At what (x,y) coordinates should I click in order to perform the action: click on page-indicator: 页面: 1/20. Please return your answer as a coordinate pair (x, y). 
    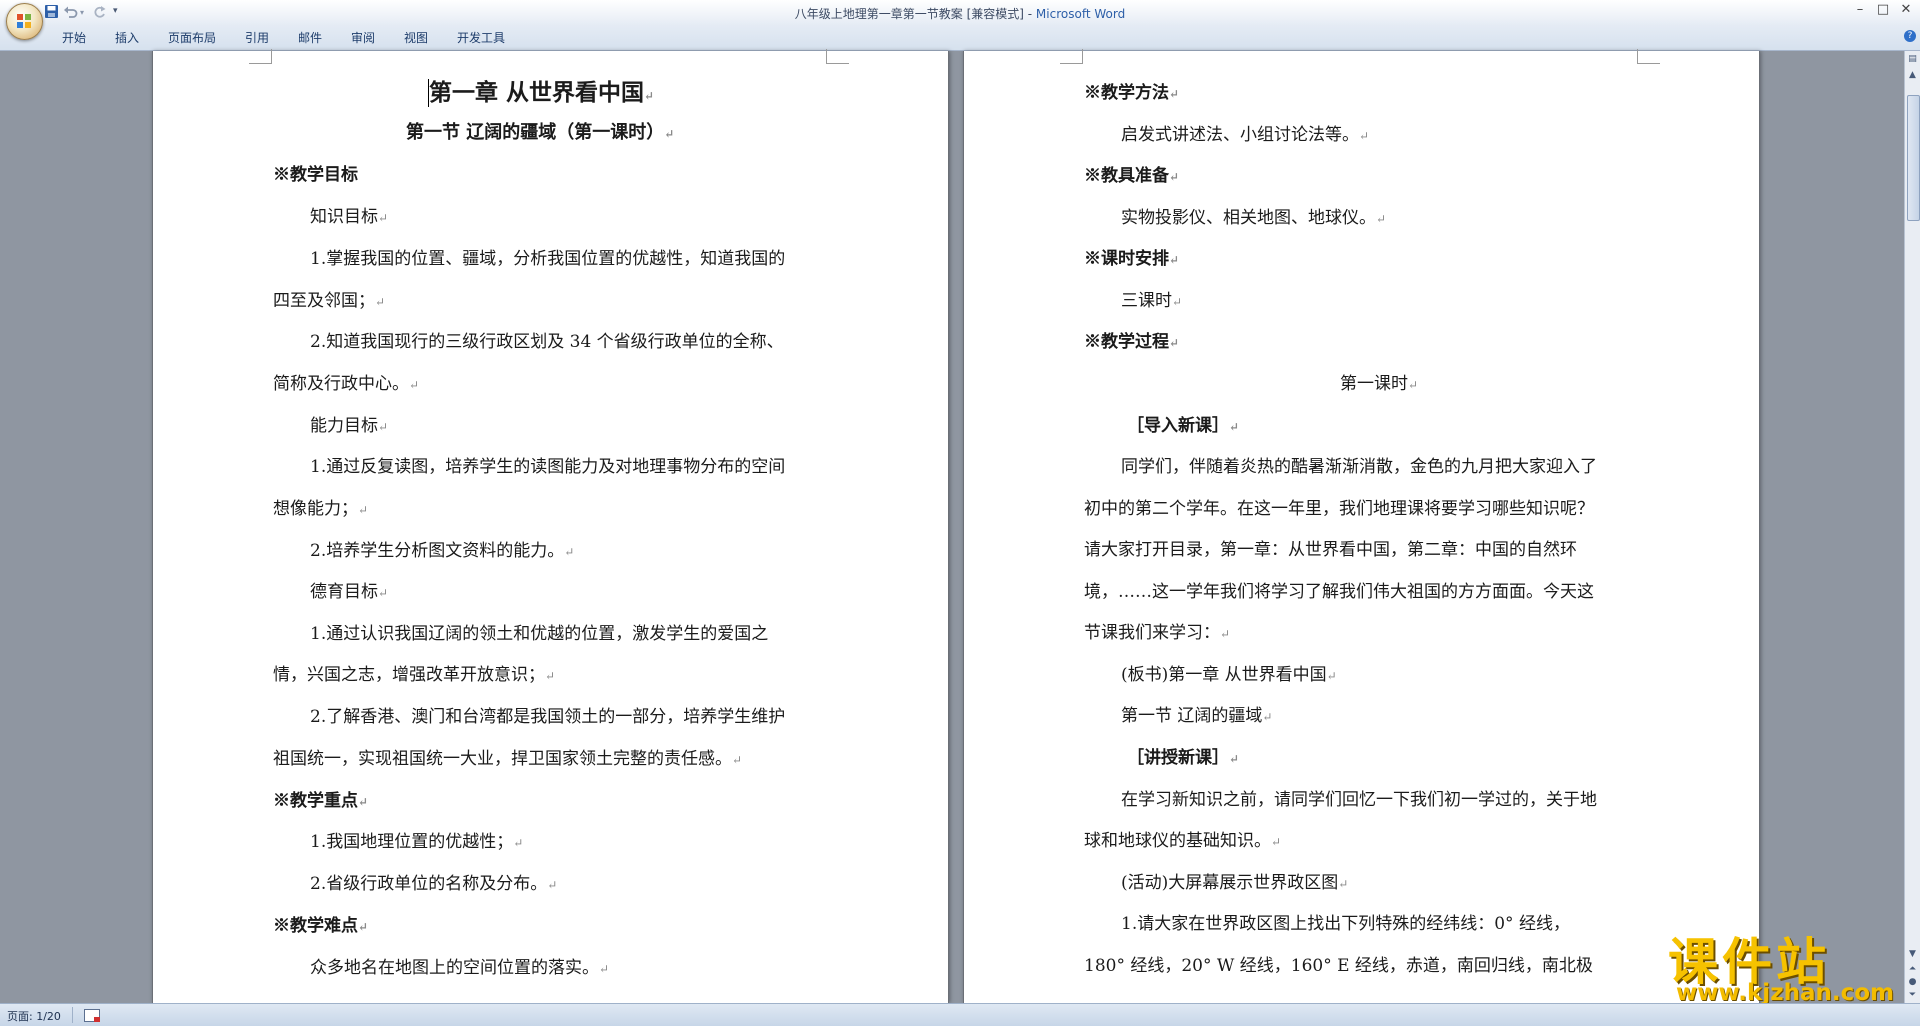
    Looking at the image, I should click on (34, 1016).